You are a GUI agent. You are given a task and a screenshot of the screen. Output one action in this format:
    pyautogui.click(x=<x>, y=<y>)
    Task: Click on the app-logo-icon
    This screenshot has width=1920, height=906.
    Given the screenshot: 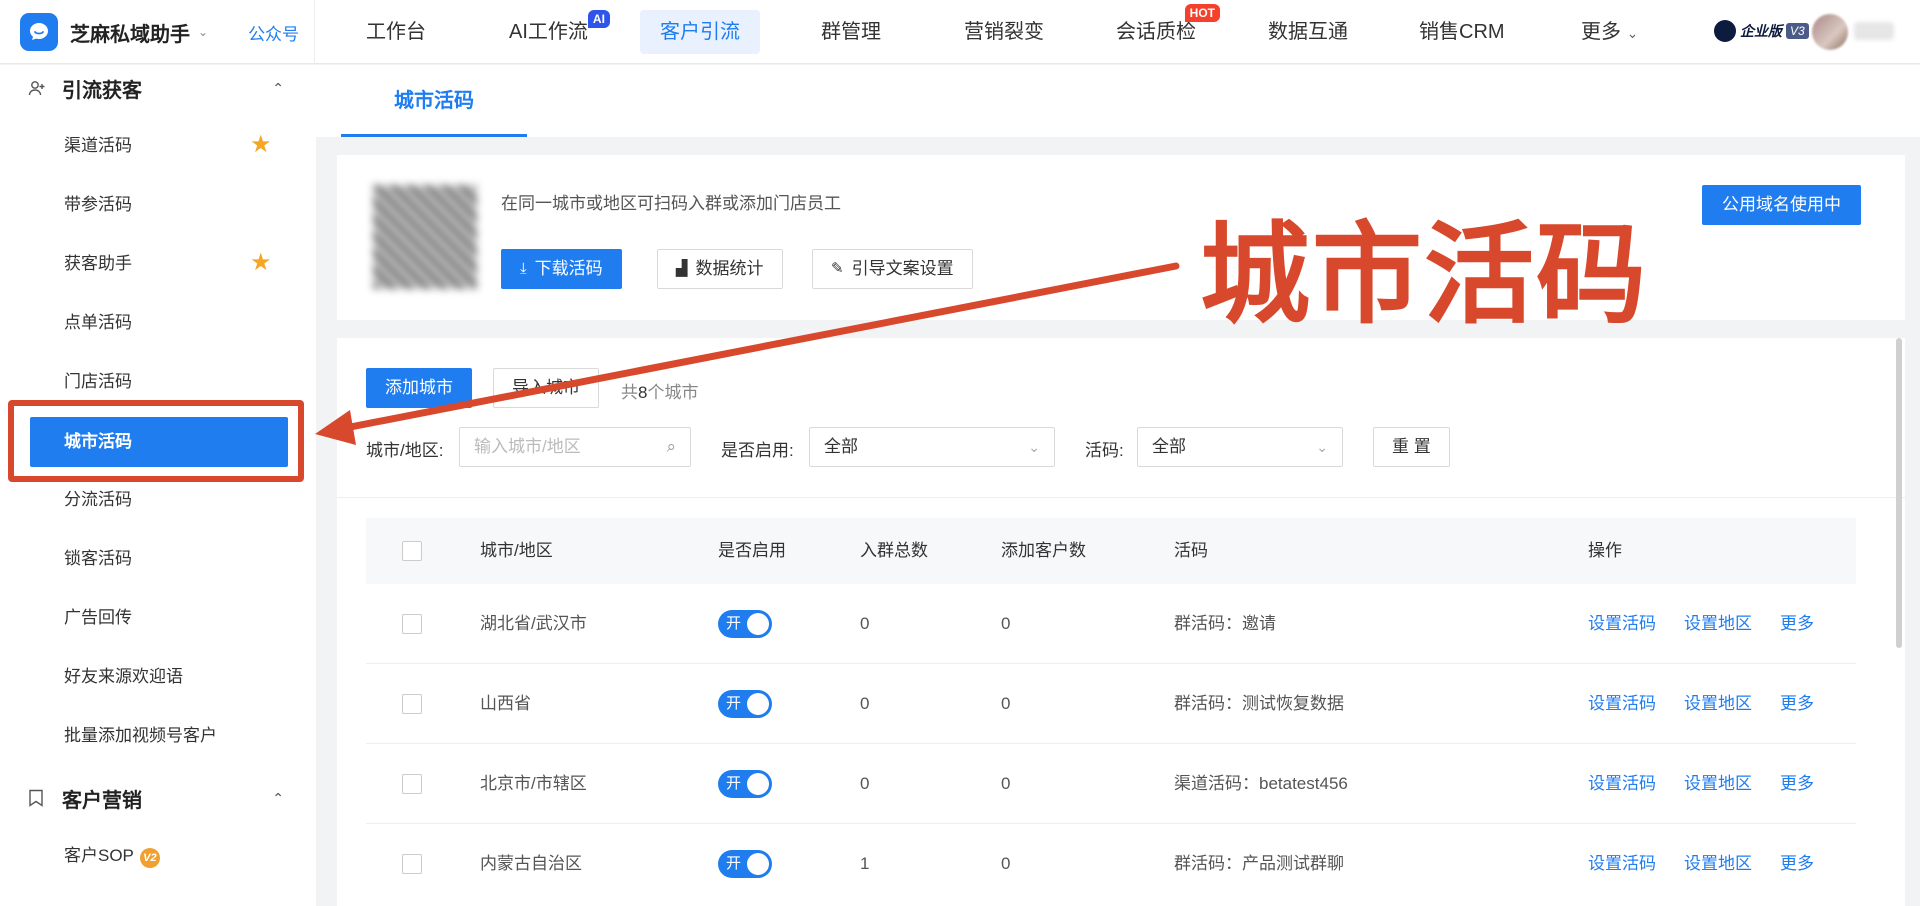 What is the action you would take?
    pyautogui.click(x=39, y=32)
    